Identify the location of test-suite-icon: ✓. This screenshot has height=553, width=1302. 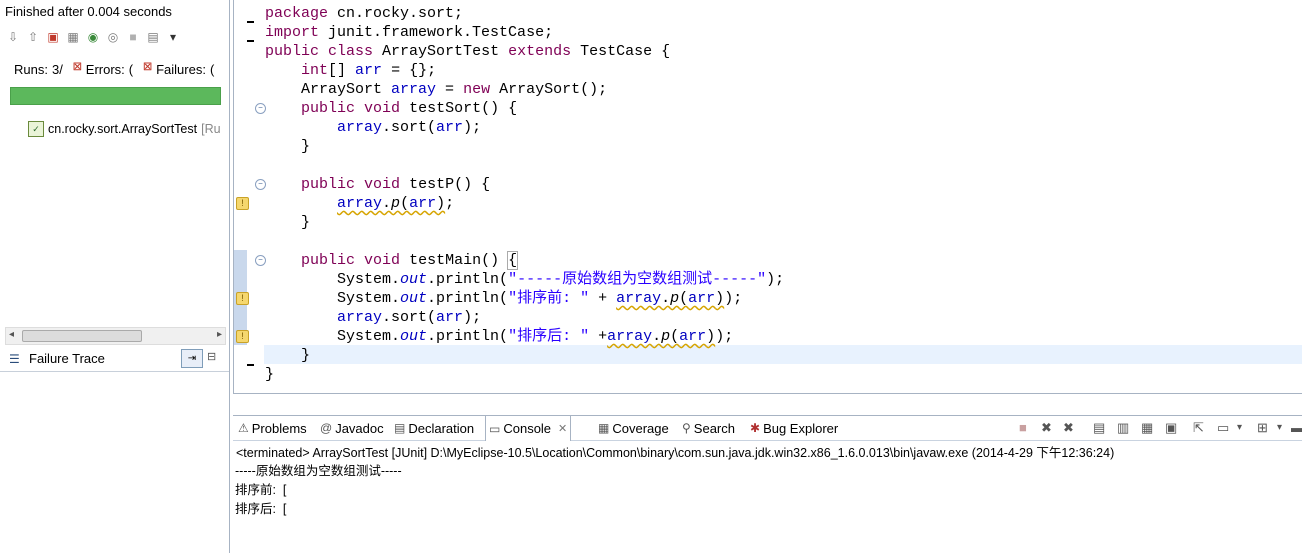
(36, 129).